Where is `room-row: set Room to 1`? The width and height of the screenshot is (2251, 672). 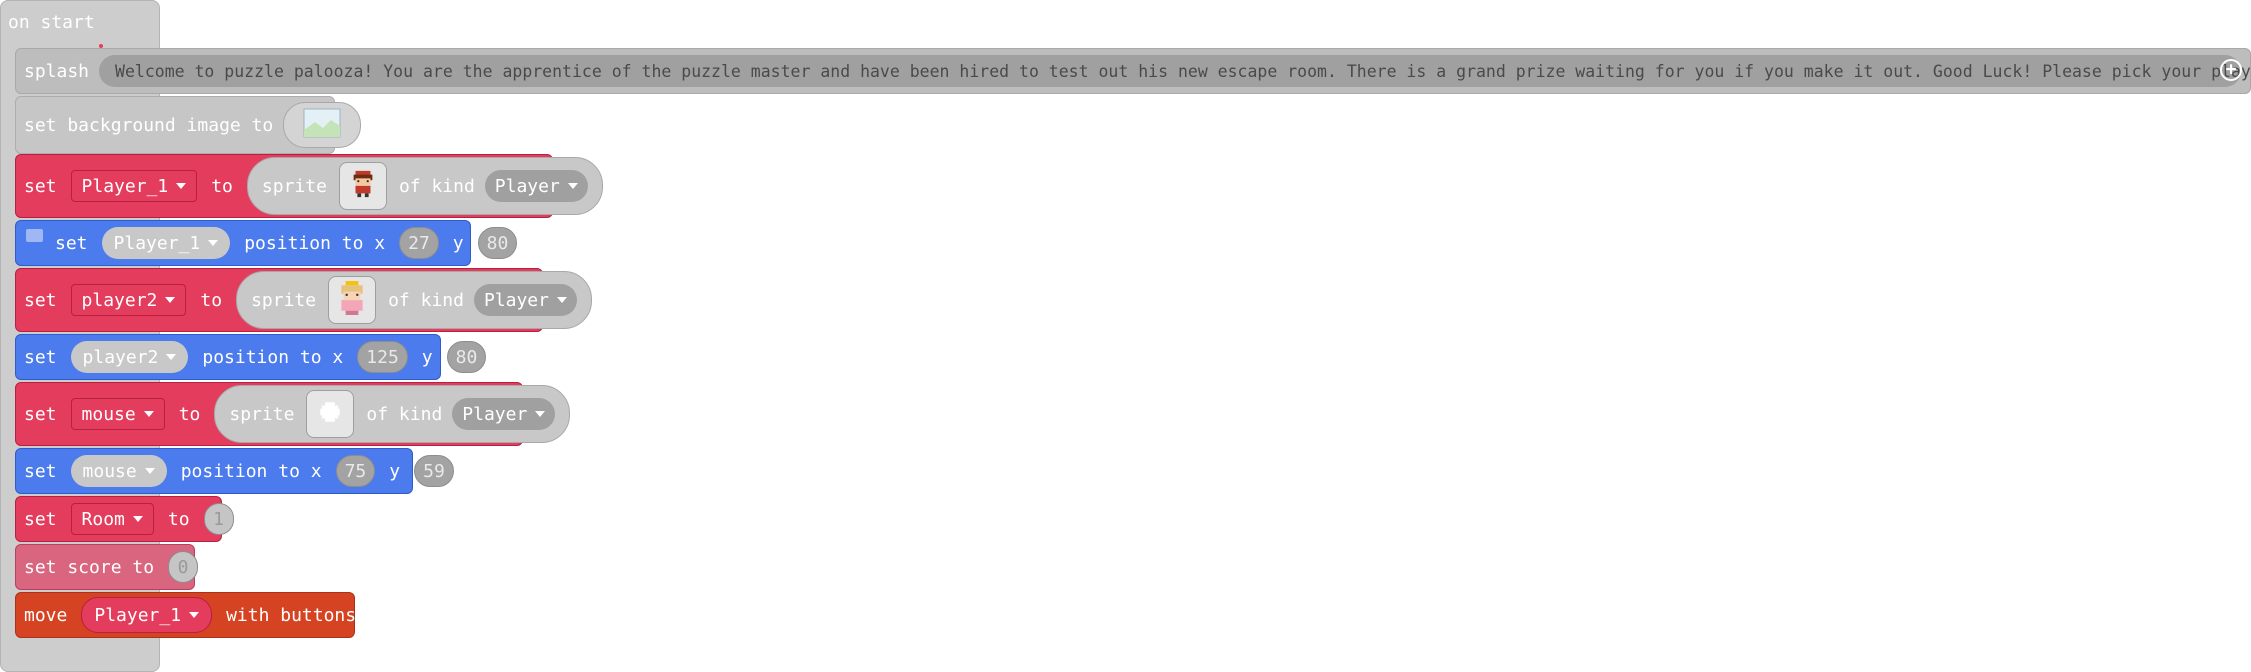
room-row: set Room to 1 is located at coordinates (129, 519).